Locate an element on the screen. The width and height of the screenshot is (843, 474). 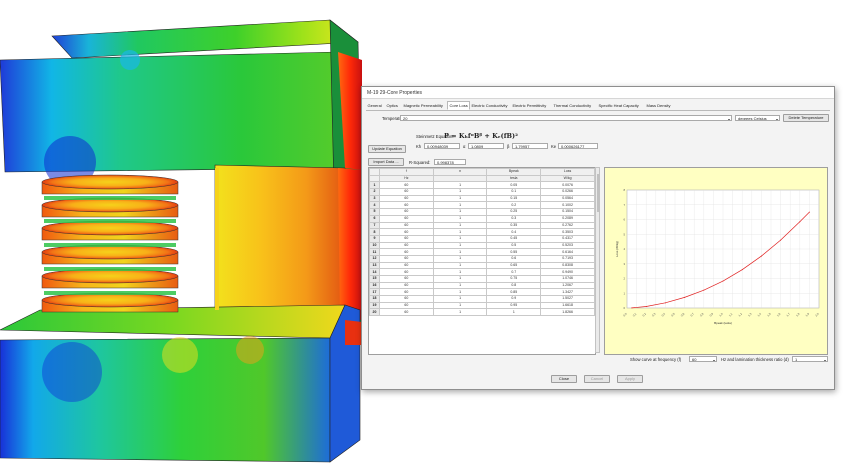
close-button: Close is located at coordinates (564, 379).